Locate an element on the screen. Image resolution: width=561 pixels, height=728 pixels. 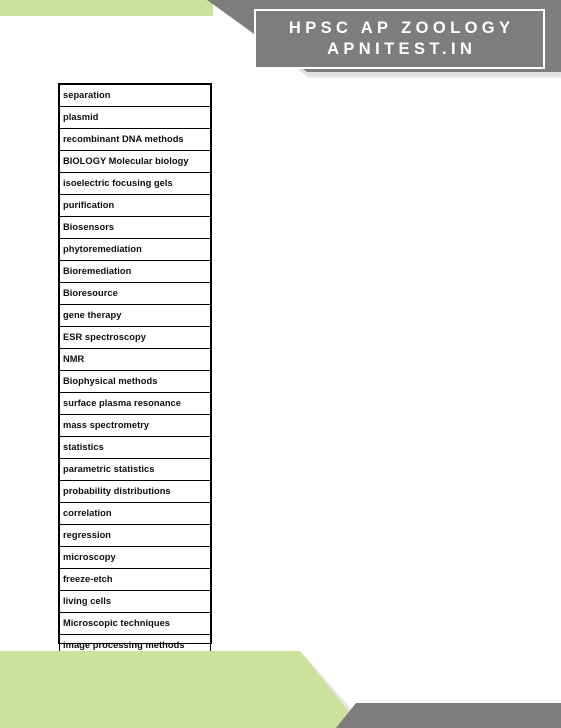
topic-cell: phytoremediation is located at coordinates (135, 249).